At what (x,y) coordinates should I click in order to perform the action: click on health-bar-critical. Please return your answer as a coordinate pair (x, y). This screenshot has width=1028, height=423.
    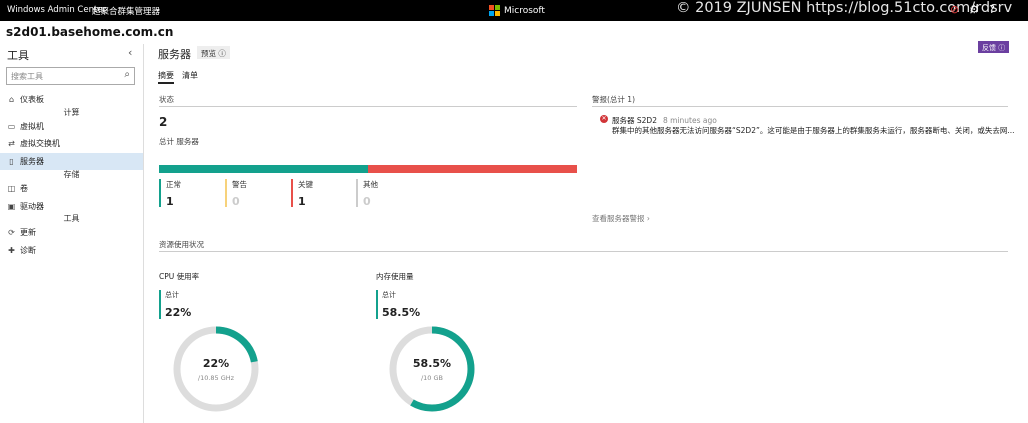
    Looking at the image, I should click on (472, 169).